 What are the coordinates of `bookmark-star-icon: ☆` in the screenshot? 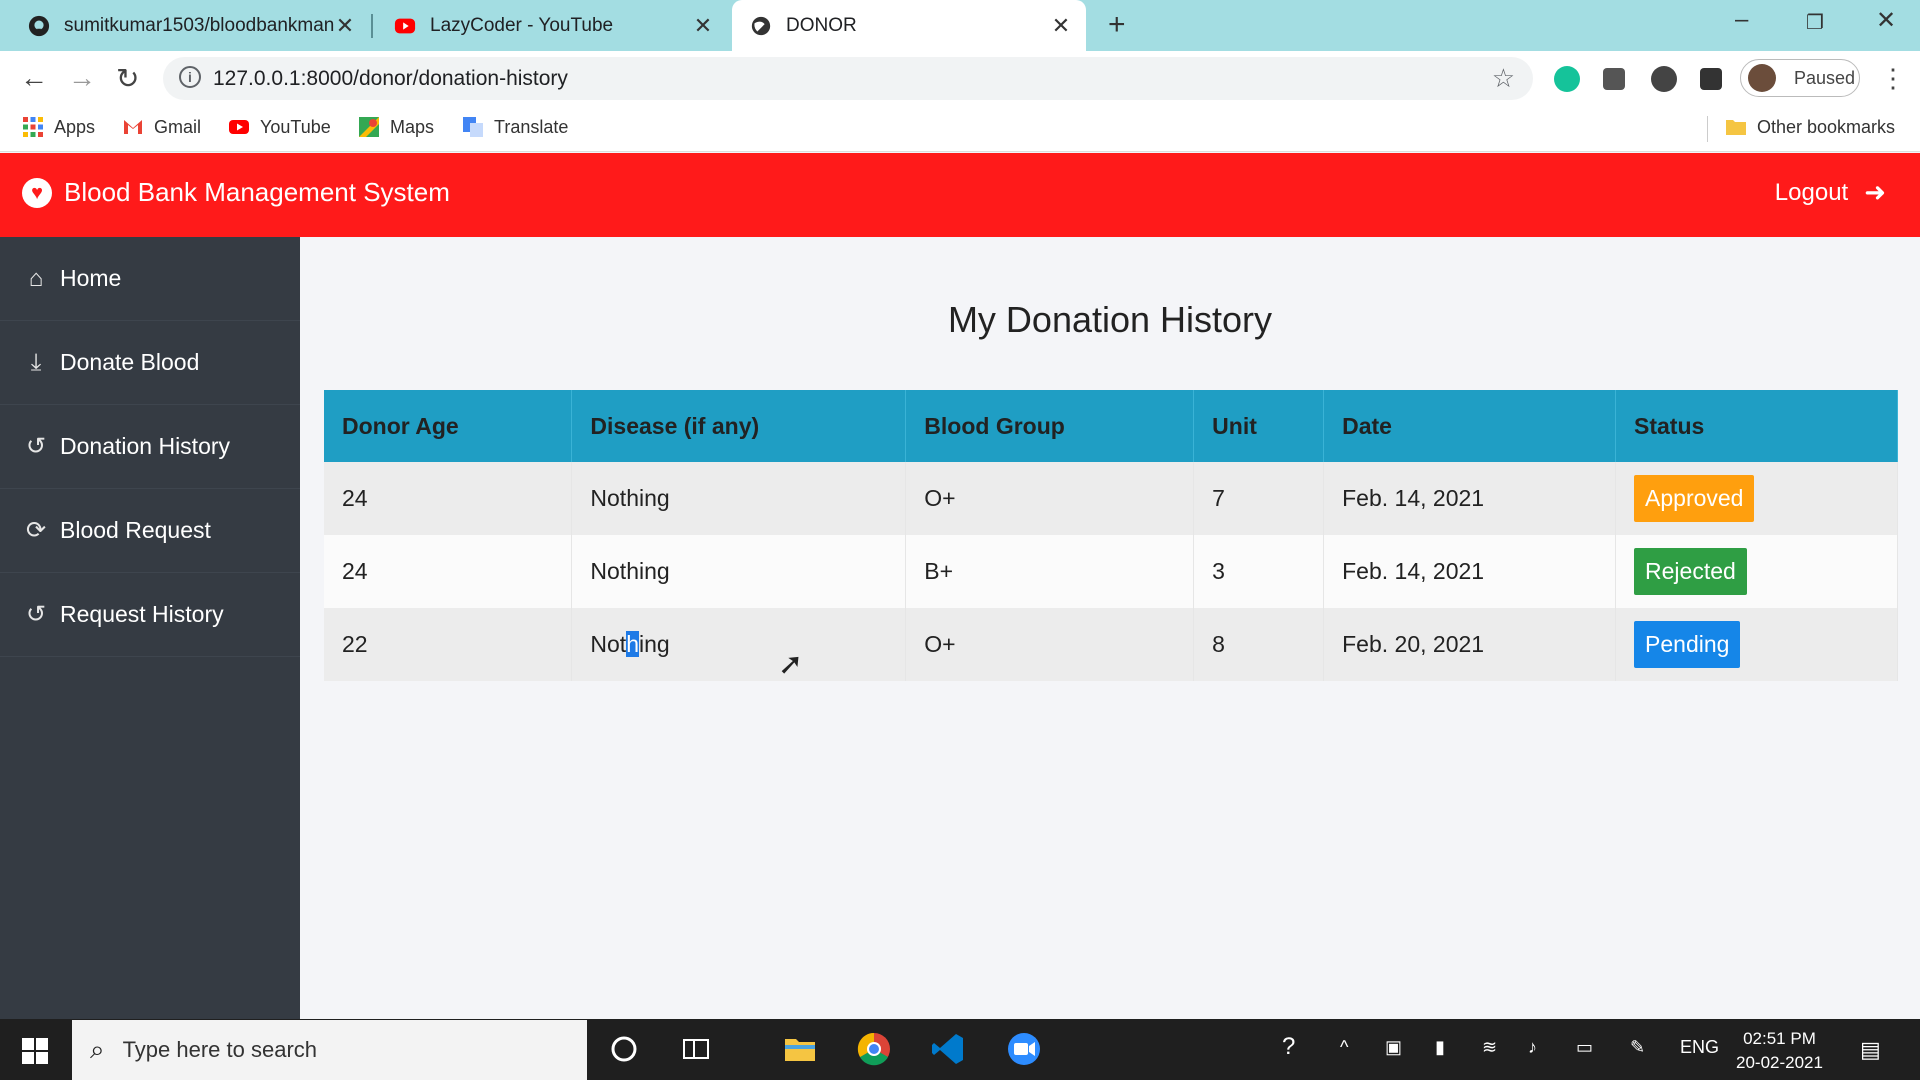 It's located at (1503, 78).